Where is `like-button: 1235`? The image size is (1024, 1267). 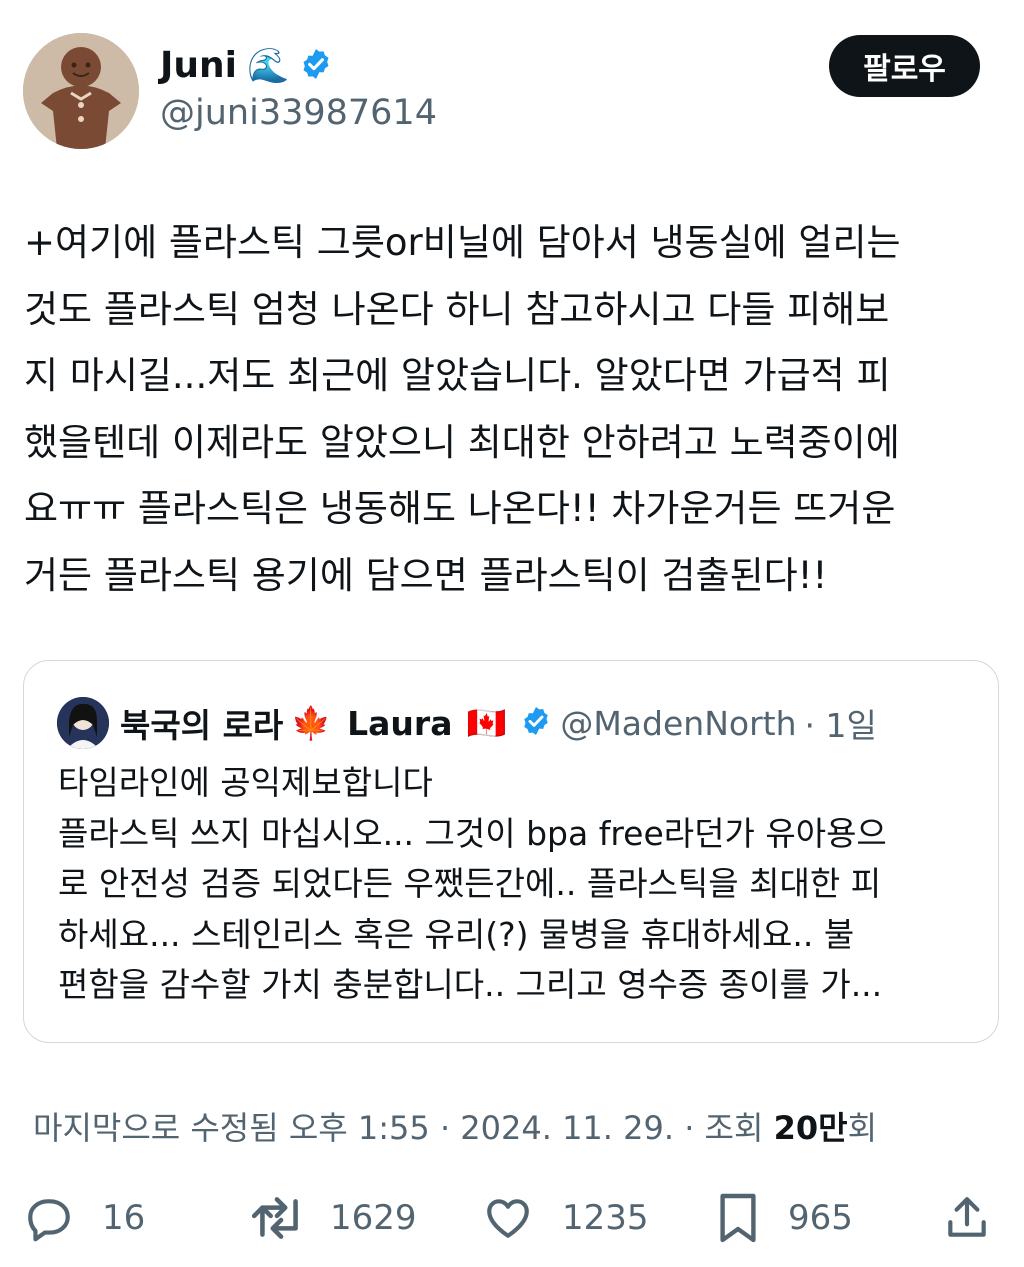
like-button: 1235 is located at coordinates (565, 1218).